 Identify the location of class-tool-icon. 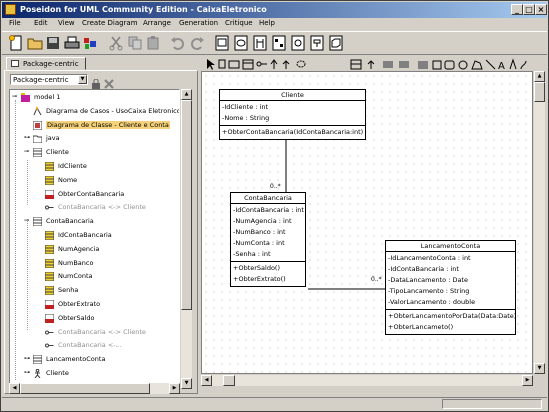
(248, 64).